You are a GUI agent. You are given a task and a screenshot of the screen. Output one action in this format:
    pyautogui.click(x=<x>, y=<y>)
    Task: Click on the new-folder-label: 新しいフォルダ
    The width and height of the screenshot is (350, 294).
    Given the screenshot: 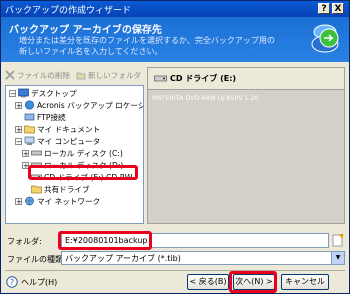 What is the action you would take?
    pyautogui.click(x=115, y=75)
    